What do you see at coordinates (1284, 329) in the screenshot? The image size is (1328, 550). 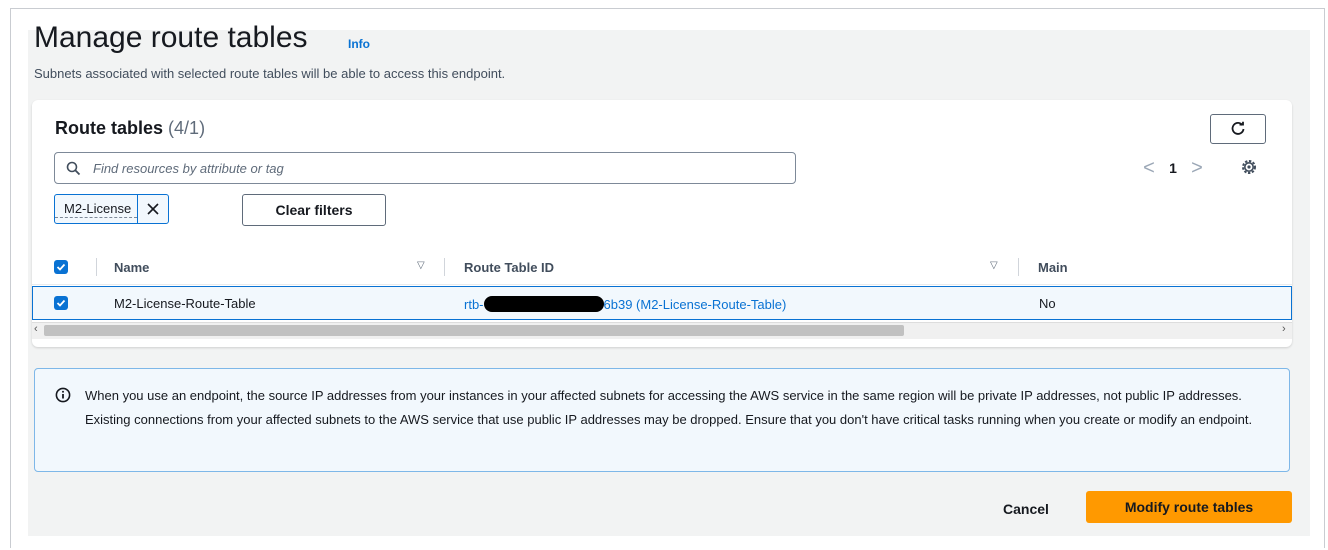 I see `scroll-right-icon: ›` at bounding box center [1284, 329].